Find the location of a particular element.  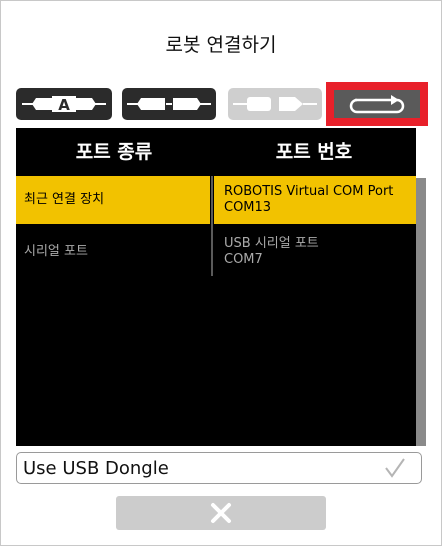

connection-type-a-button: A is located at coordinates (64, 104).